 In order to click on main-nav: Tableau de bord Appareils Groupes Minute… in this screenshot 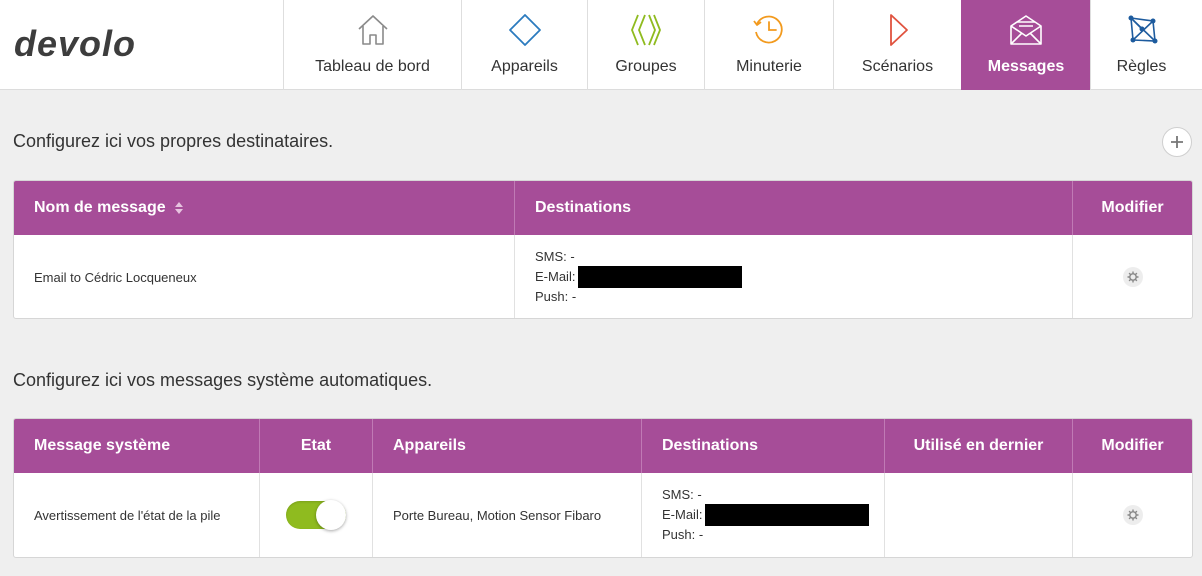, I will do `click(737, 45)`.